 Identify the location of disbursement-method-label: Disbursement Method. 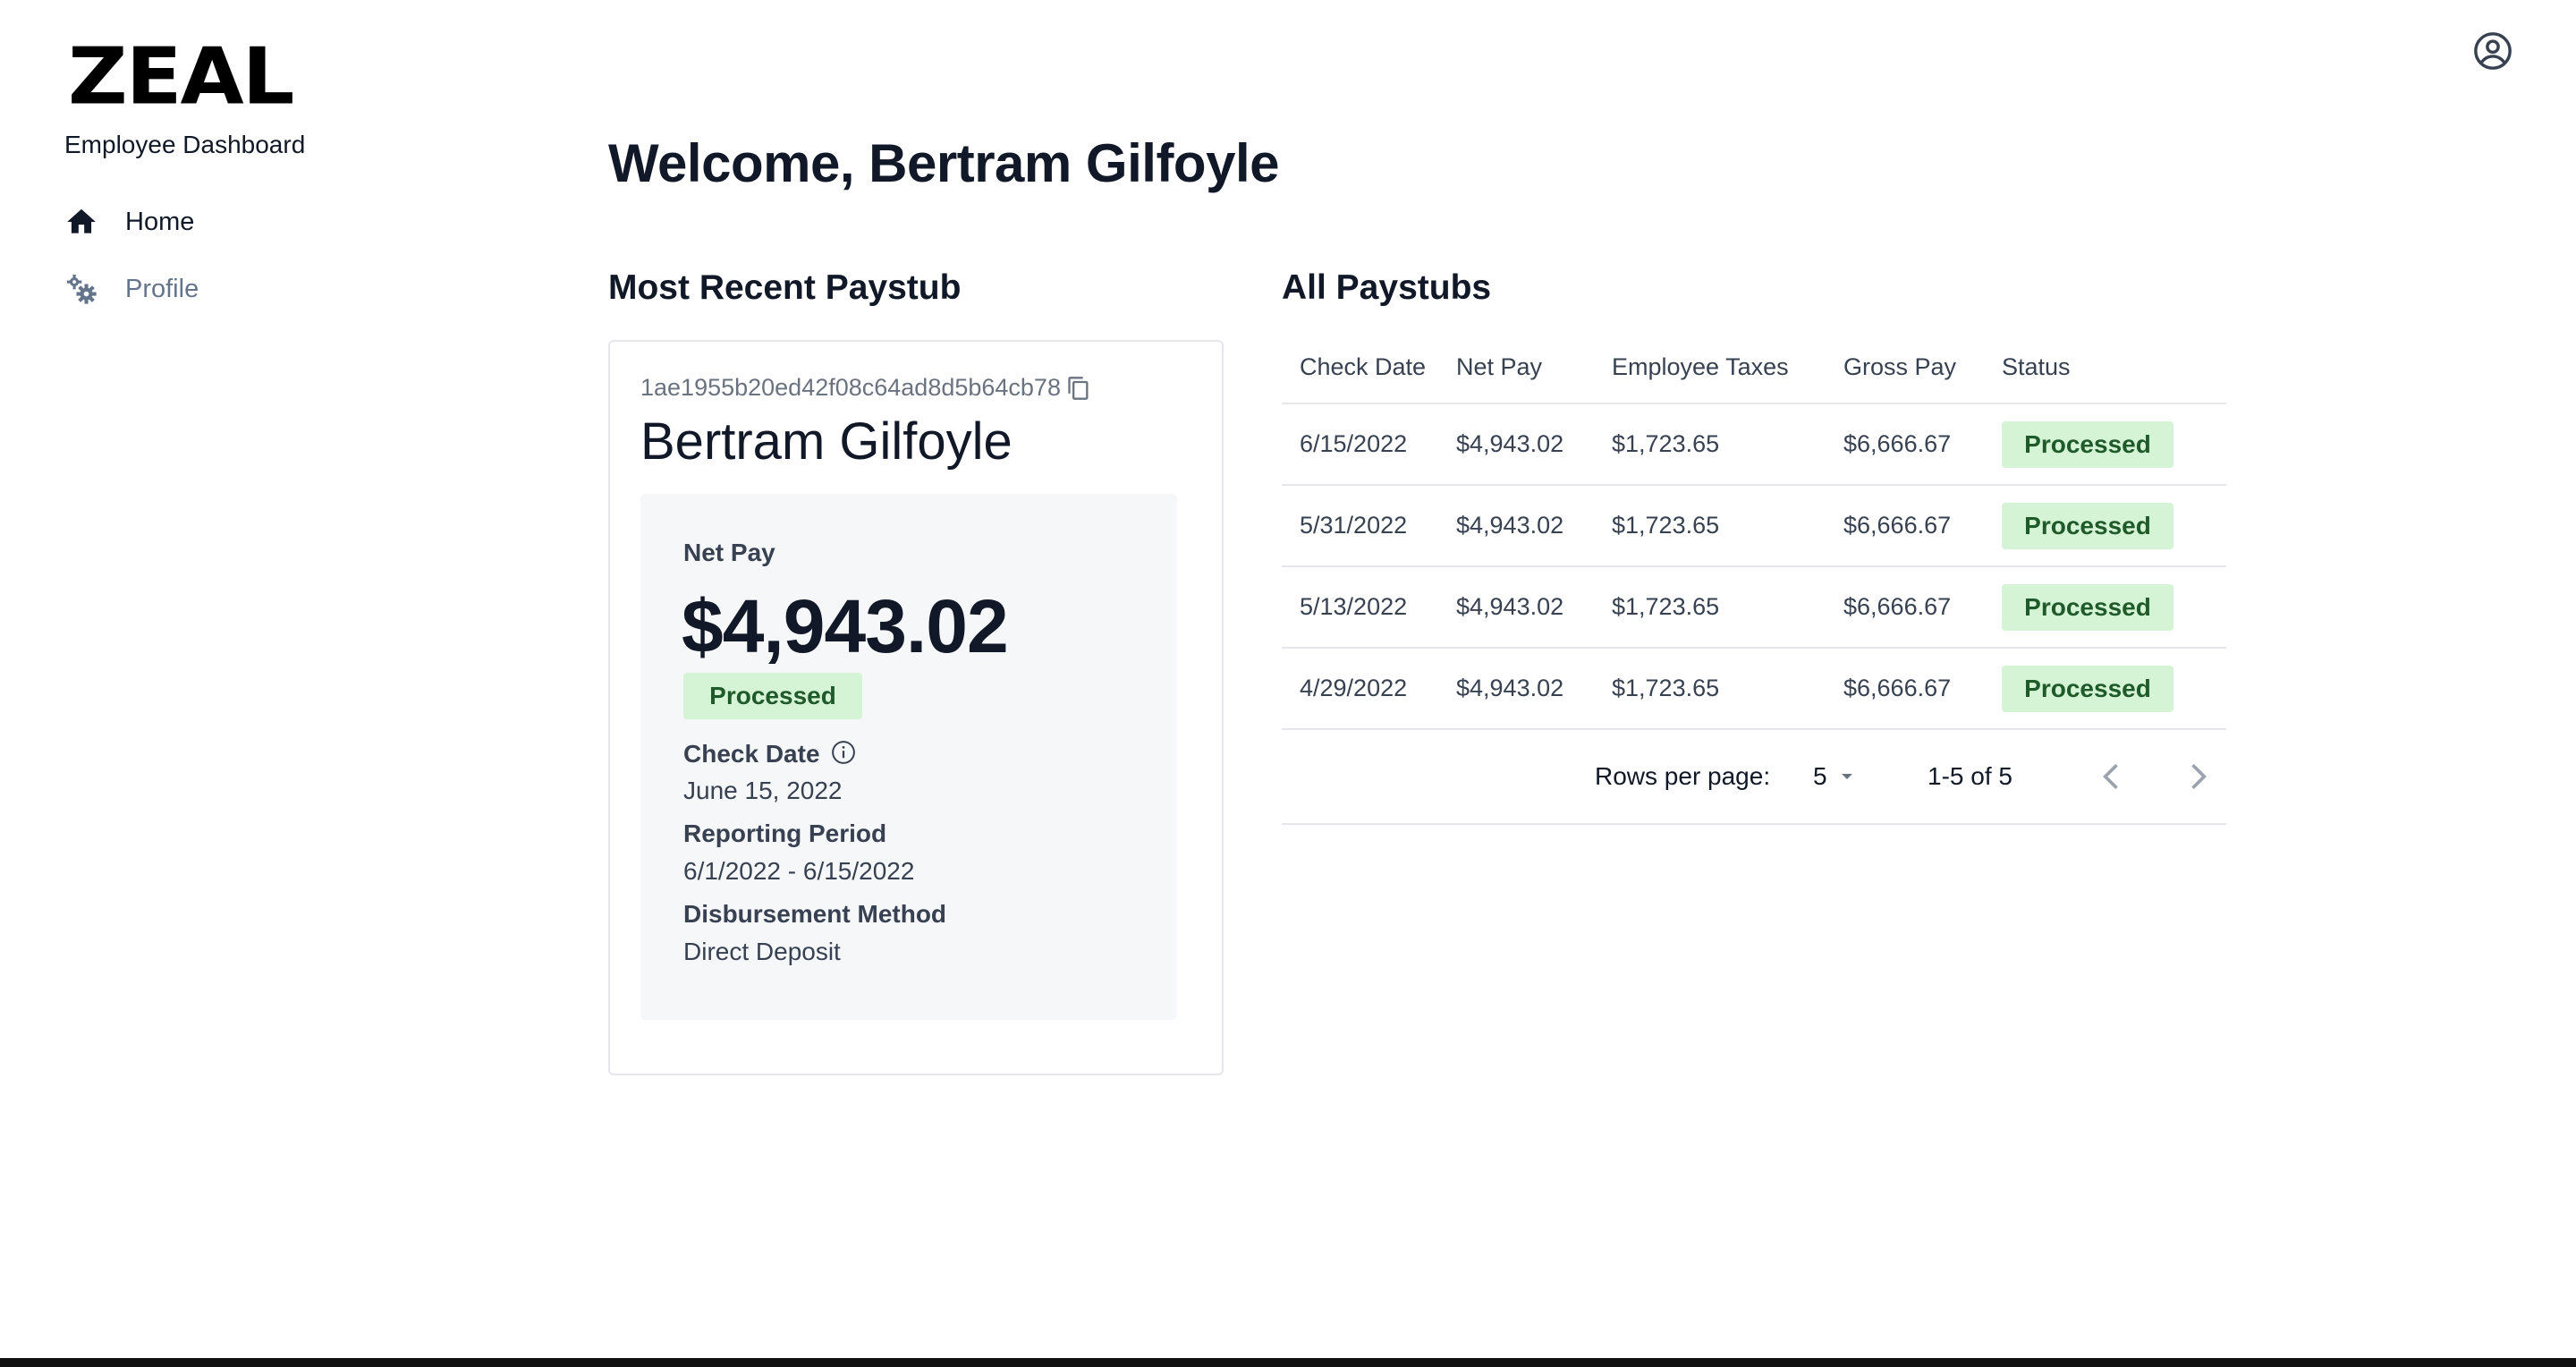
(815, 914).